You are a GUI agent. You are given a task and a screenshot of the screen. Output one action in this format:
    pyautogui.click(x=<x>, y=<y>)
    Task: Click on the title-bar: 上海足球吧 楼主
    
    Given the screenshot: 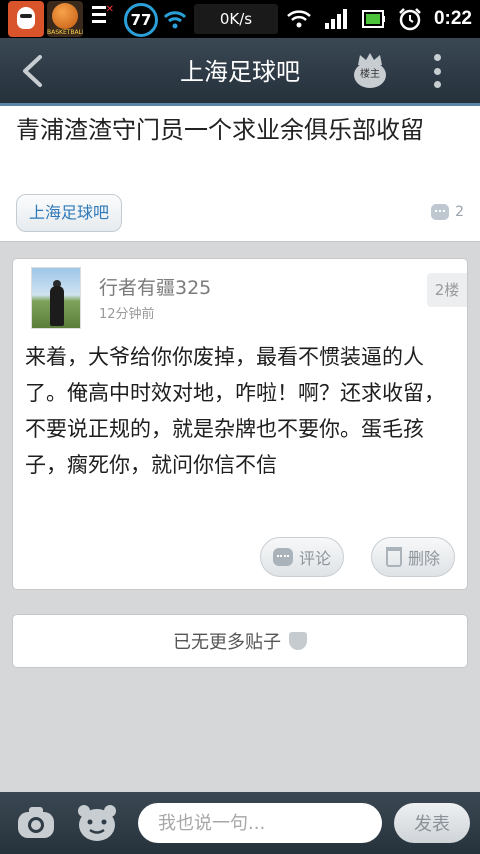 What is the action you would take?
    pyautogui.click(x=240, y=72)
    